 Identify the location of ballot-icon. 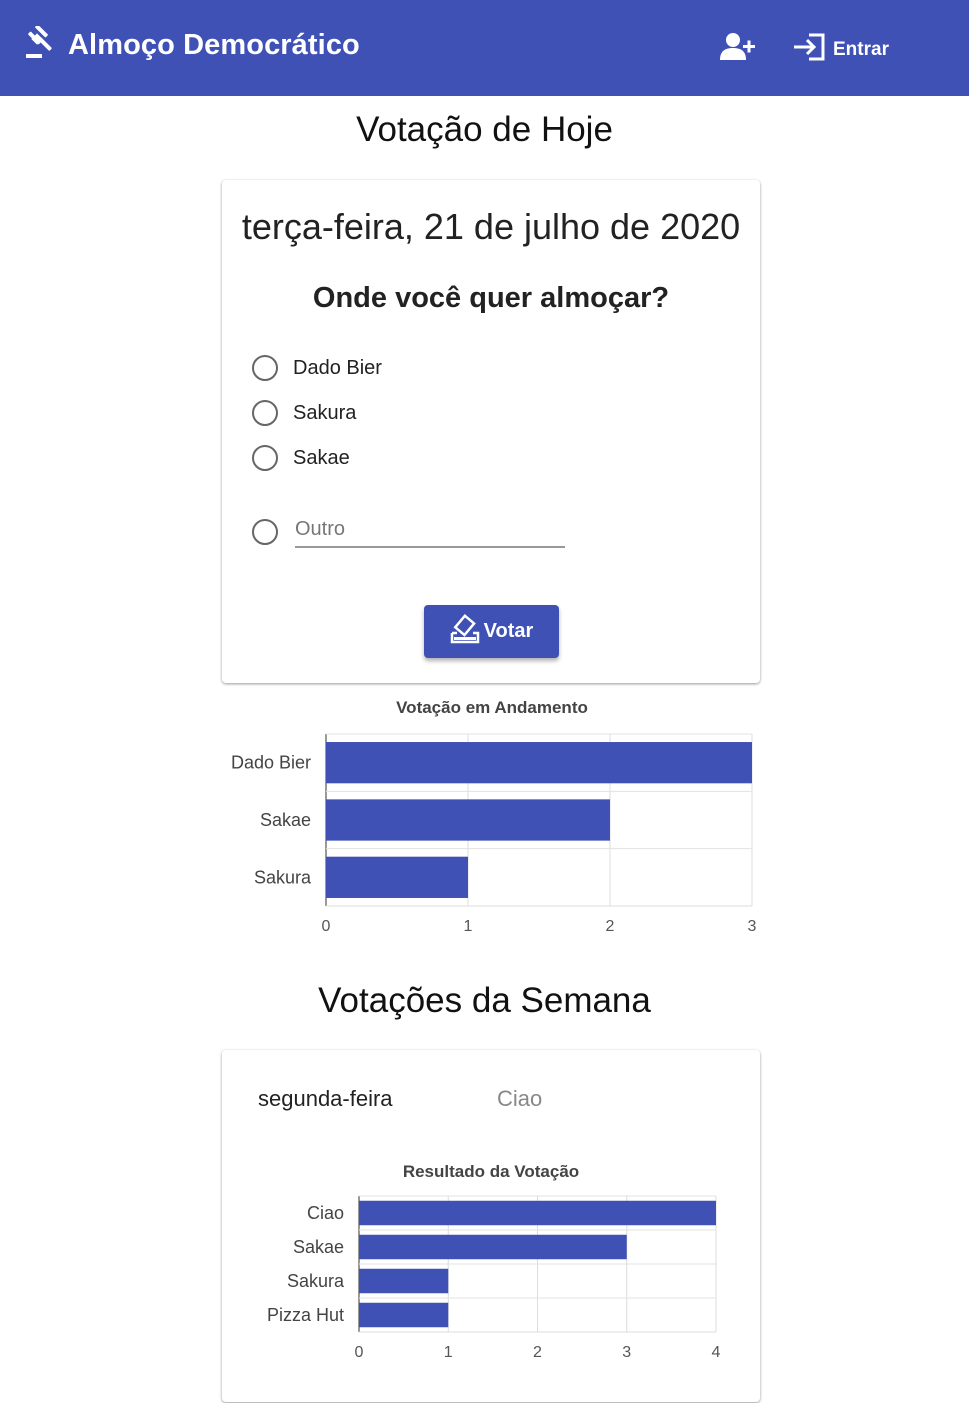
(465, 631).